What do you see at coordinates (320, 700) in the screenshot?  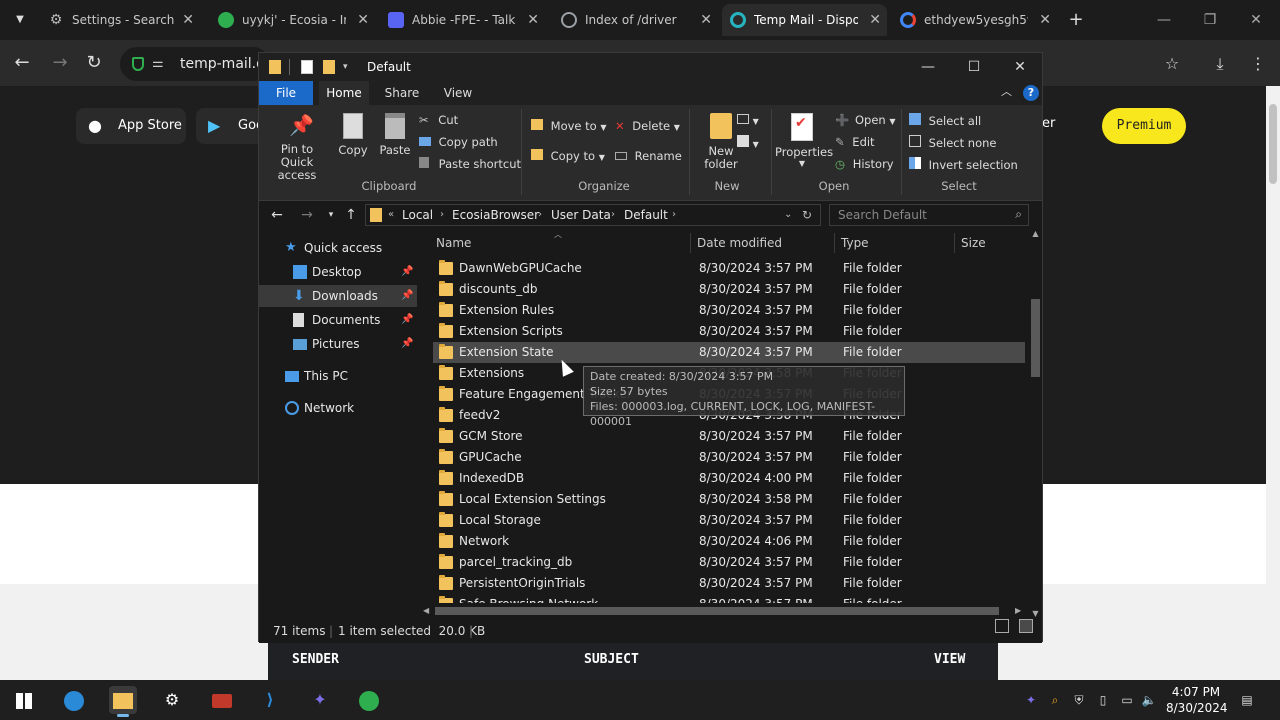 I see `app-taskbar-icon: ✦` at bounding box center [320, 700].